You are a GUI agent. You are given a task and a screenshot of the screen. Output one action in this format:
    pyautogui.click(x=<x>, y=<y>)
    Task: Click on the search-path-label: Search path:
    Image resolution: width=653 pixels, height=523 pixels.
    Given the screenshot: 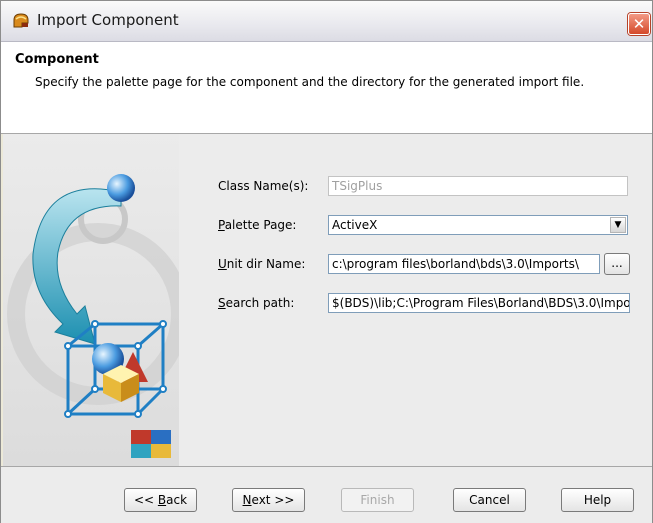 What is the action you would take?
    pyautogui.click(x=256, y=303)
    